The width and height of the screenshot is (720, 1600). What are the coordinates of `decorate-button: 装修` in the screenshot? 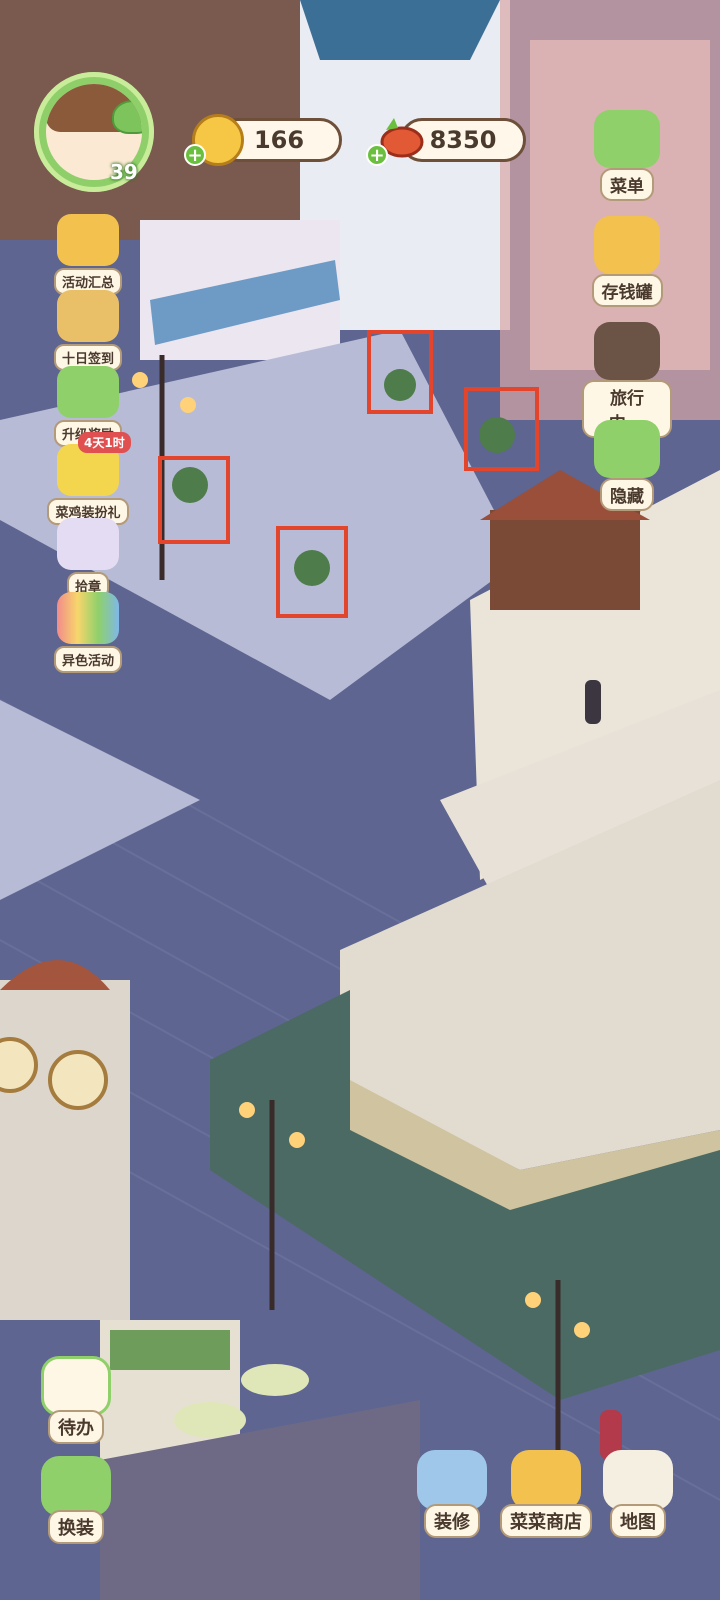 It's located at (452, 1494).